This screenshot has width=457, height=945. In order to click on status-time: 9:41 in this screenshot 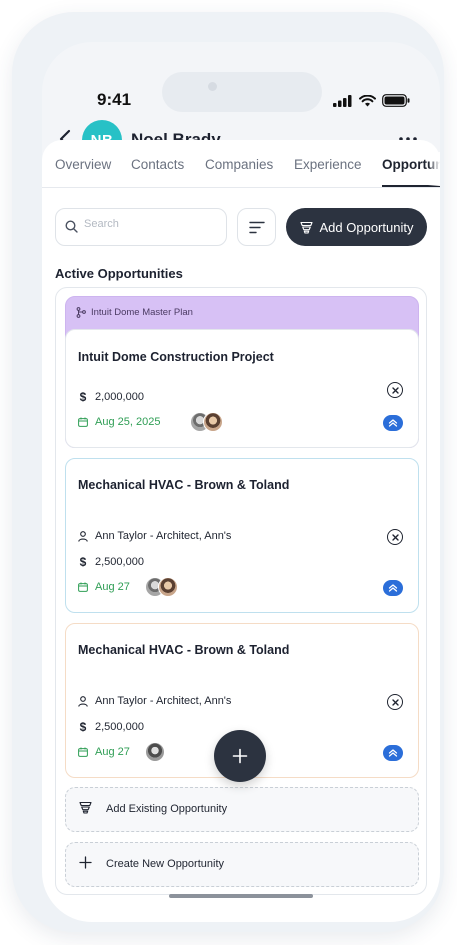, I will do `click(114, 99)`.